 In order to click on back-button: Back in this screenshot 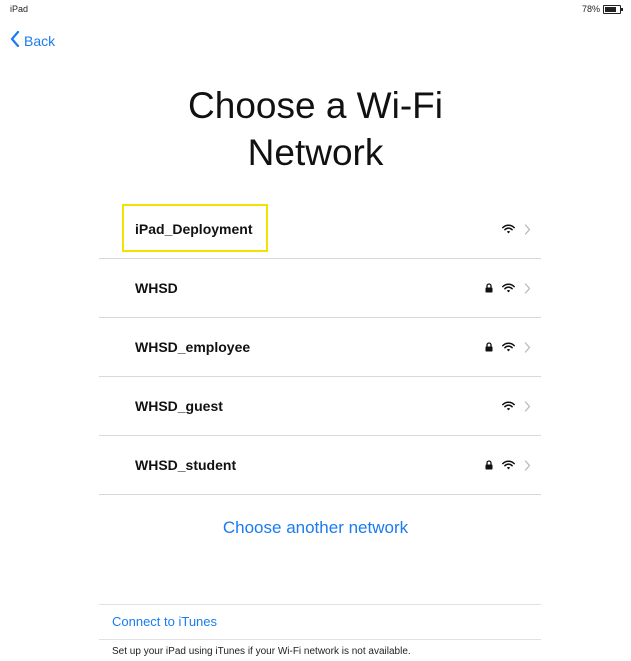, I will do `click(33, 40)`.